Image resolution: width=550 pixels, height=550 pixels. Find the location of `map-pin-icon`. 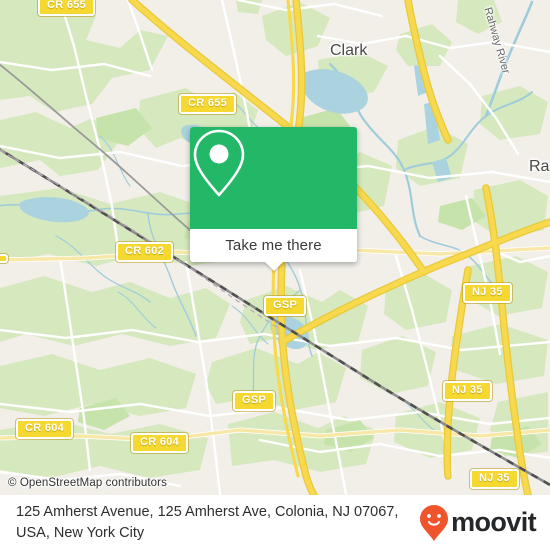

map-pin-icon is located at coordinates (219, 163).